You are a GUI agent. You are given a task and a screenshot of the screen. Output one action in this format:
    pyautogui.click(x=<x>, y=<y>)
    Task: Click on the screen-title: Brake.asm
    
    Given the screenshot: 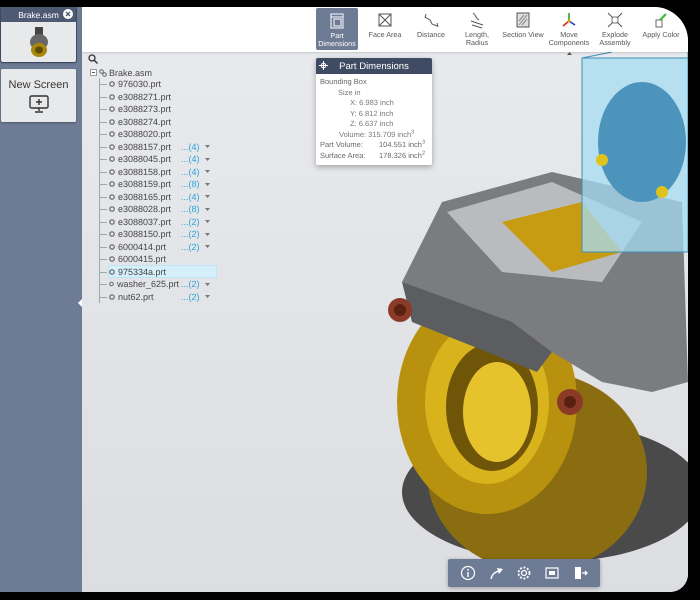 What is the action you would take?
    pyautogui.click(x=38, y=15)
    